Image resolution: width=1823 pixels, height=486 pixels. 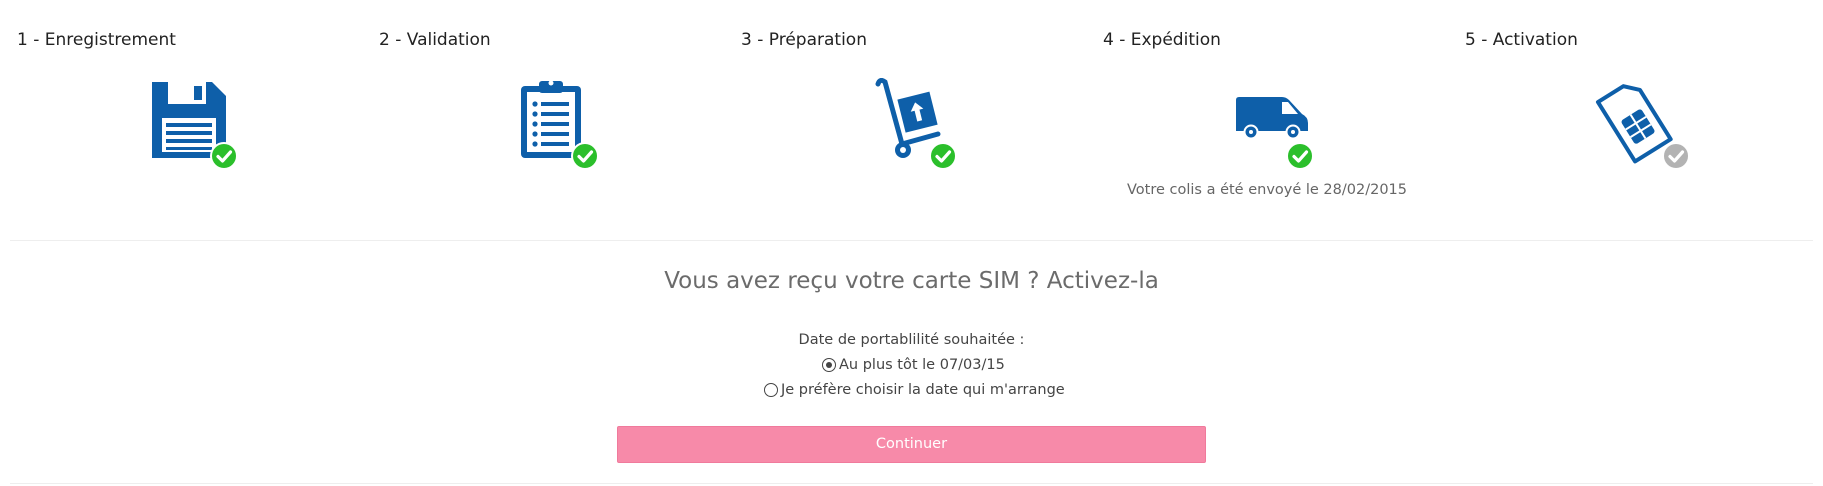 I want to click on step-title: 2 - Validation, so click(x=435, y=40).